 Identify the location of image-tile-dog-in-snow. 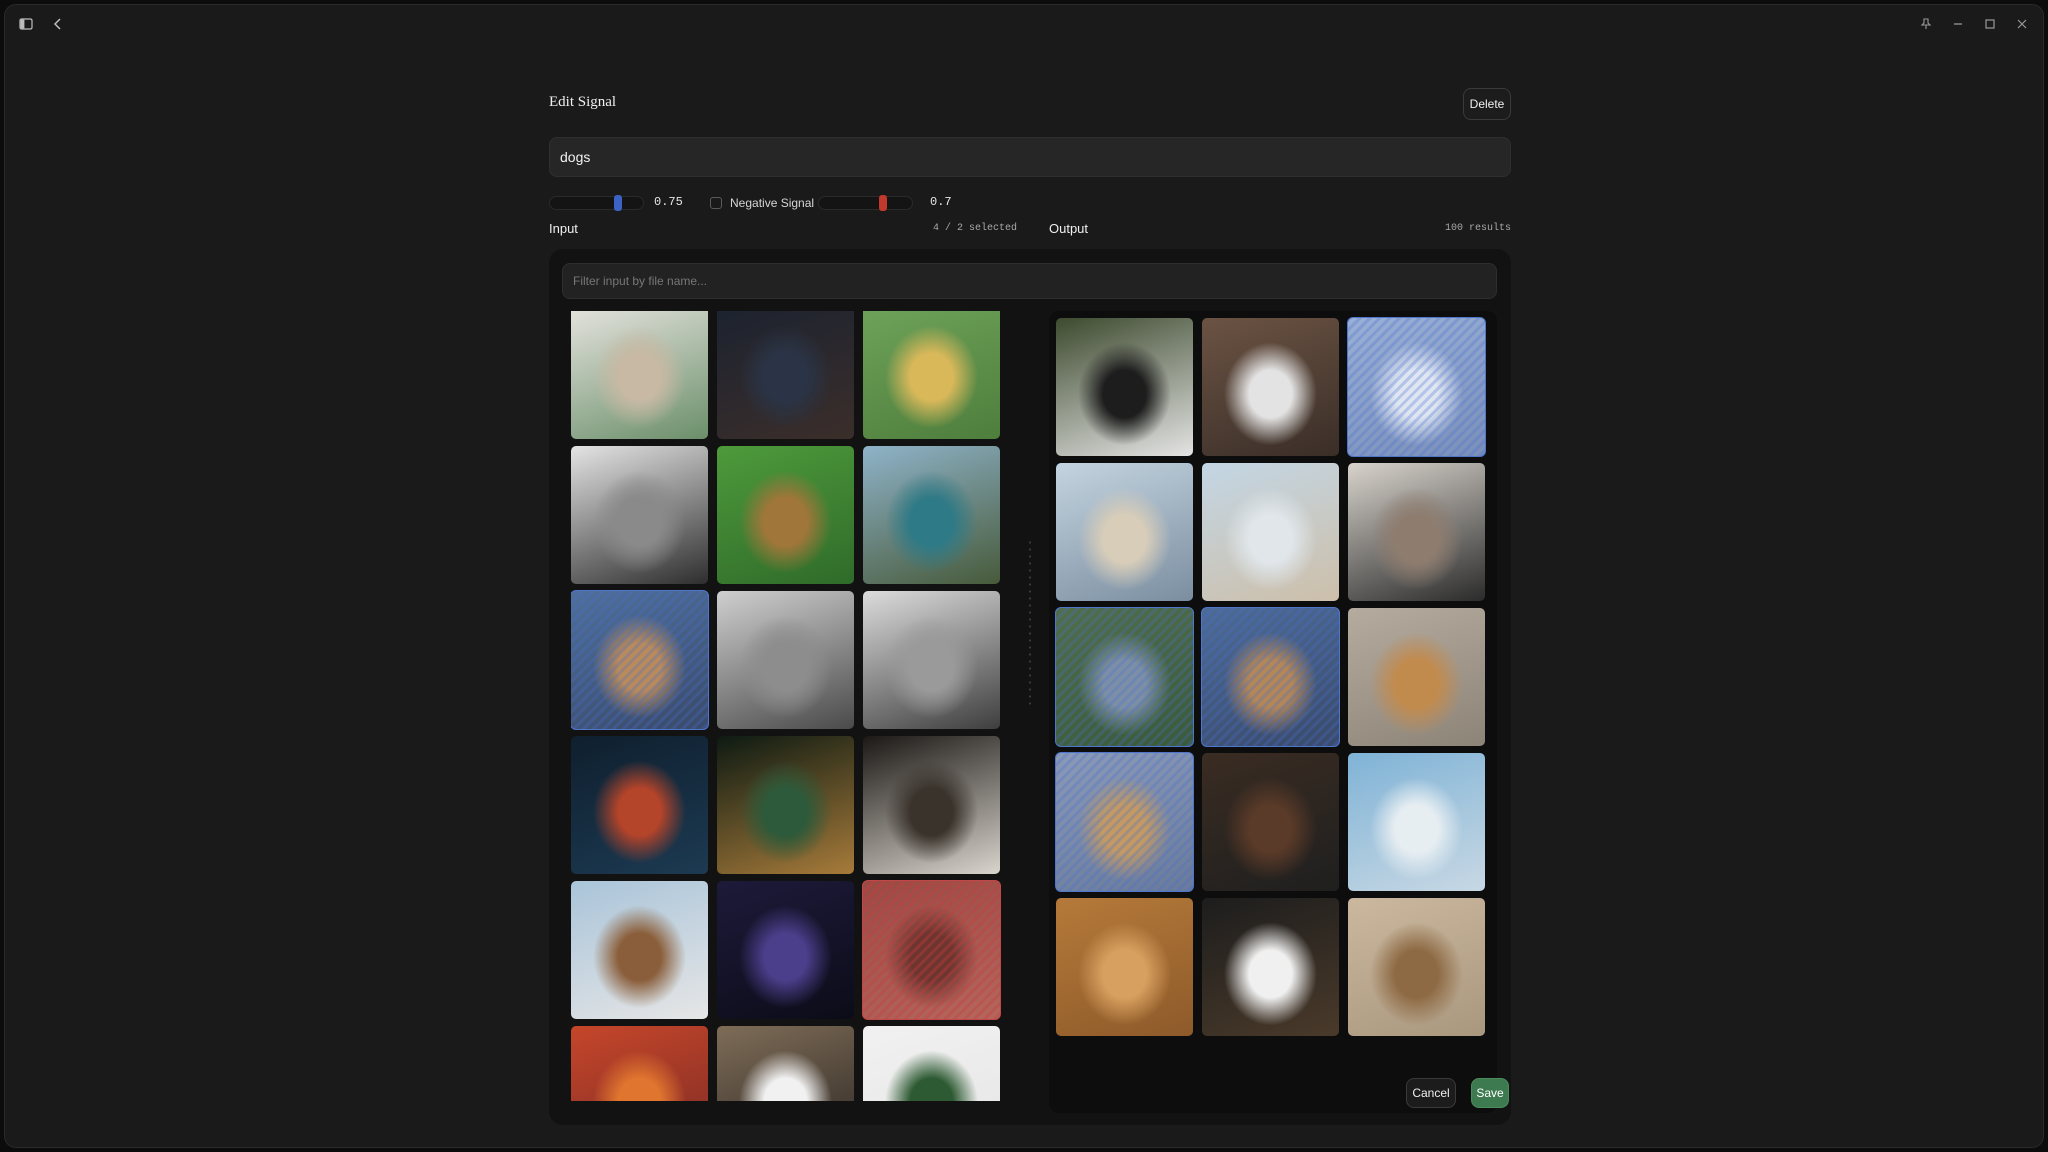
(1416, 822).